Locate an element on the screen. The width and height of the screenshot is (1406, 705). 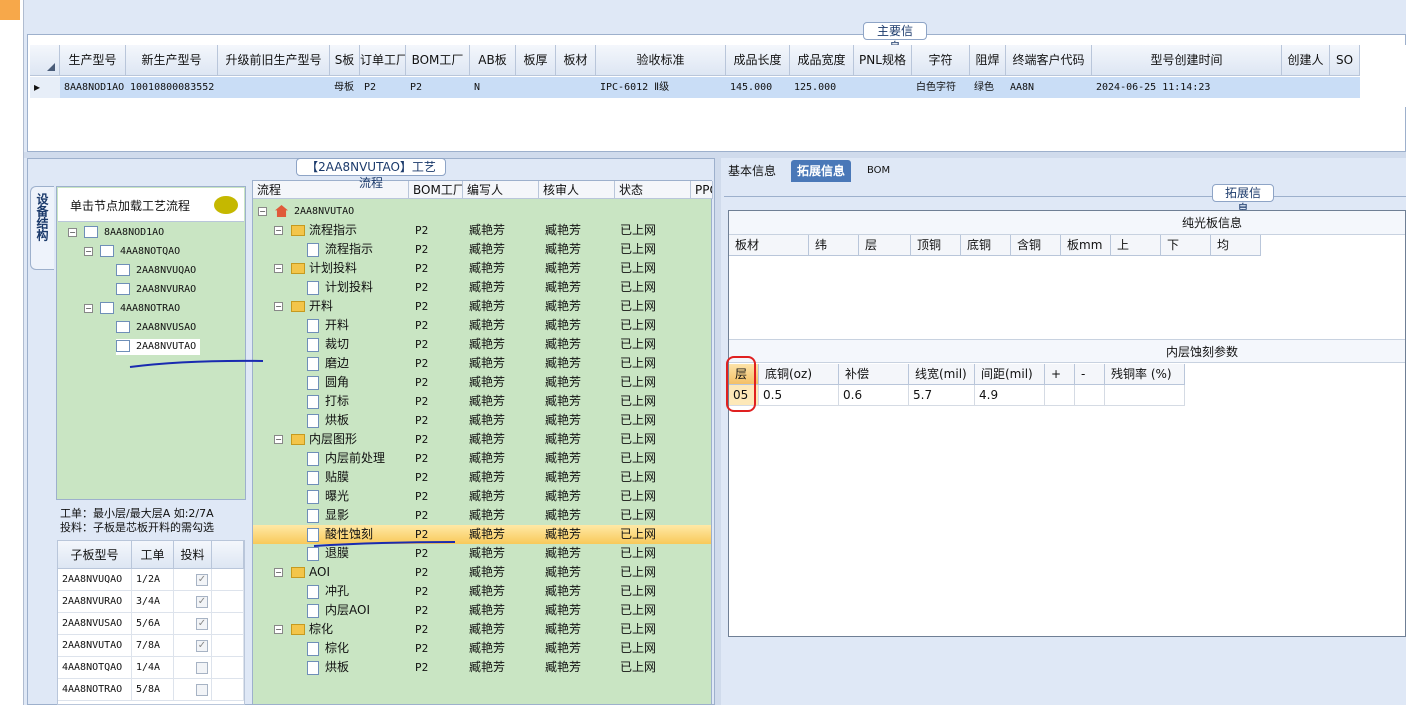
flow-root-row: − 2AA8NVUTAO is located at coordinates (482, 211).